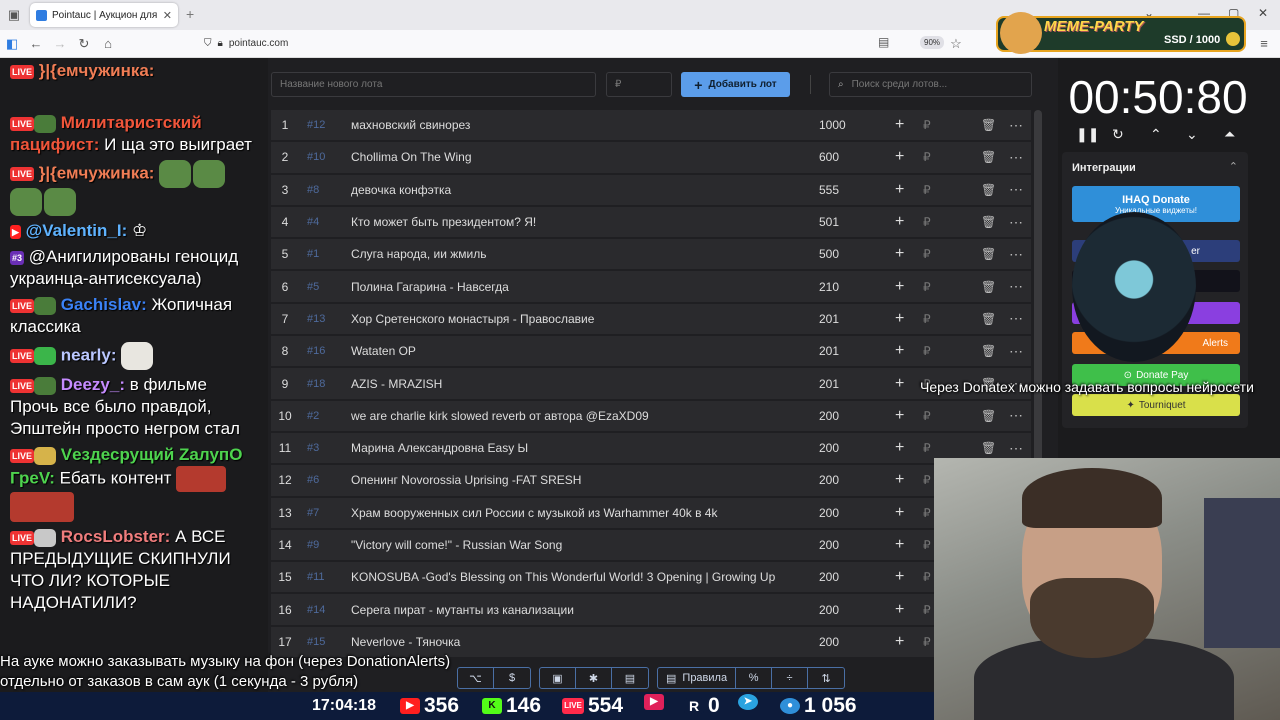 Image resolution: width=1280 pixels, height=720 pixels. I want to click on sort-icon: ⇅, so click(826, 678).